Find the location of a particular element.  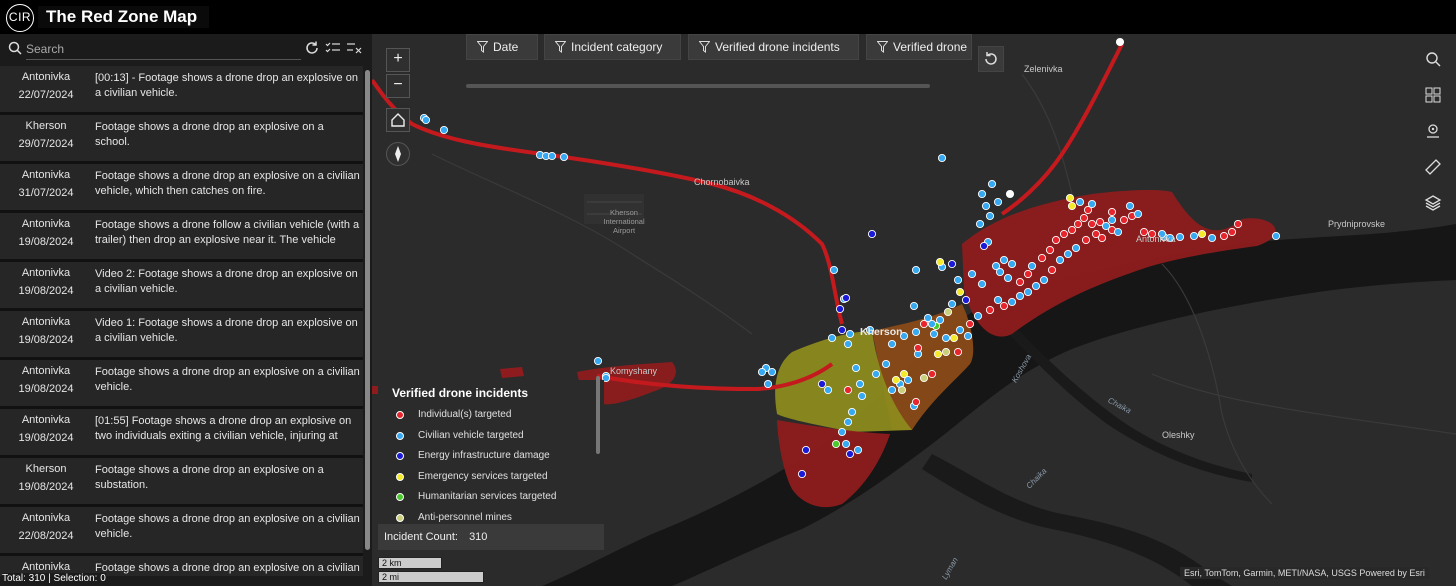

layers-icon is located at coordinates (1433, 203).